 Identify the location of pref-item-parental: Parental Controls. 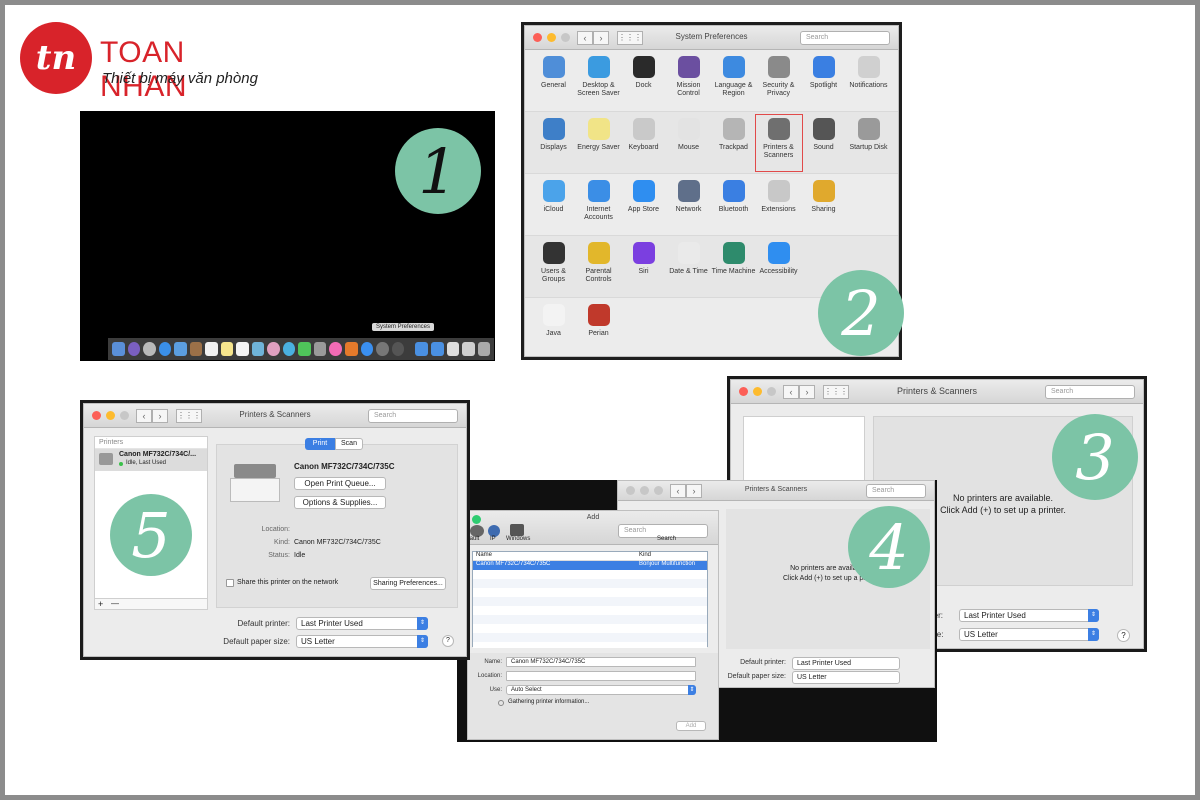
(598, 267).